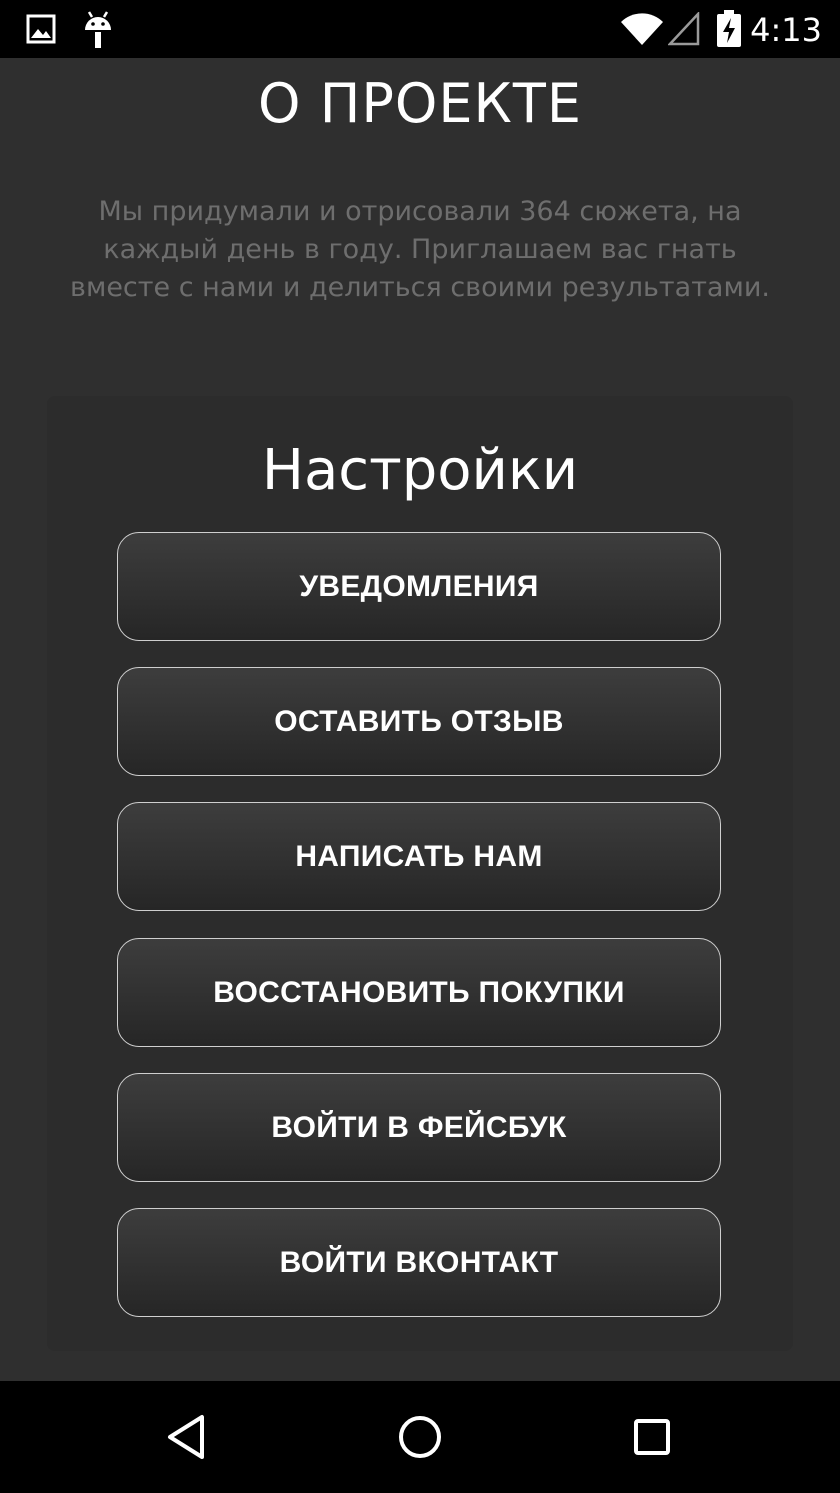 The height and width of the screenshot is (1493, 840). I want to click on login-vk-button: ВОЙТИ ВКОНТАКТ, so click(419, 1262).